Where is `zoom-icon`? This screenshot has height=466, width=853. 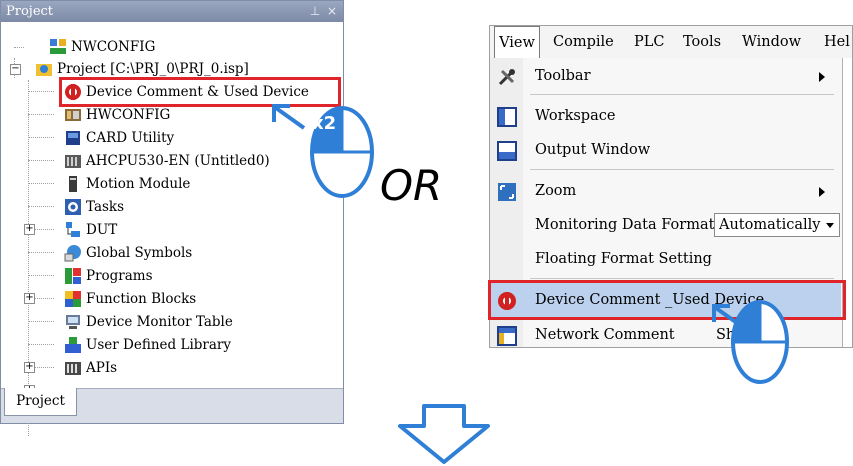
zoom-icon is located at coordinates (507, 192).